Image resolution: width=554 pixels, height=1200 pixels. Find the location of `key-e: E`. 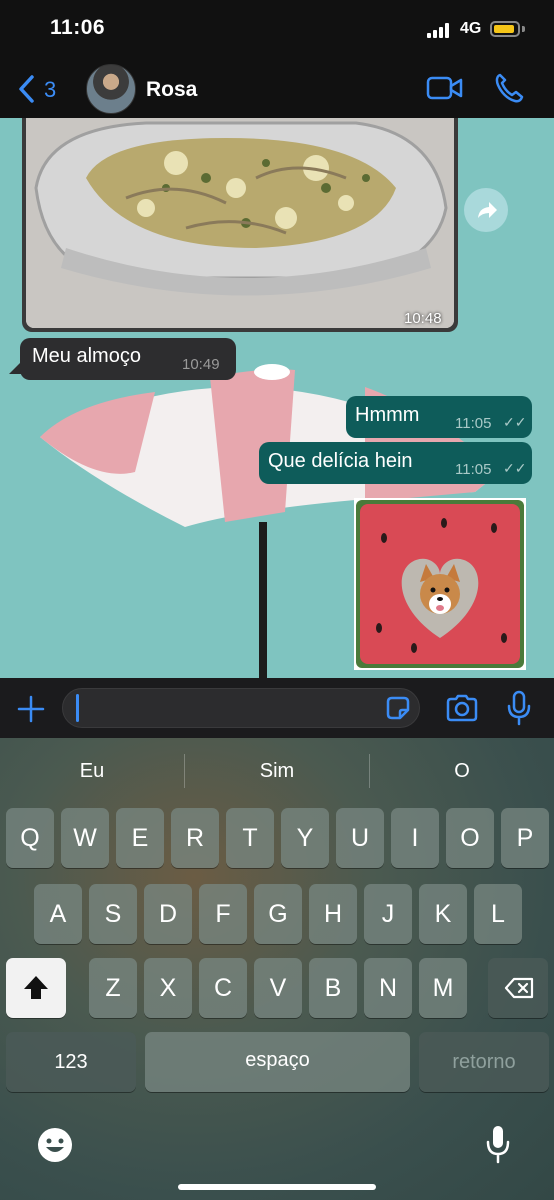

key-e: E is located at coordinates (140, 838).